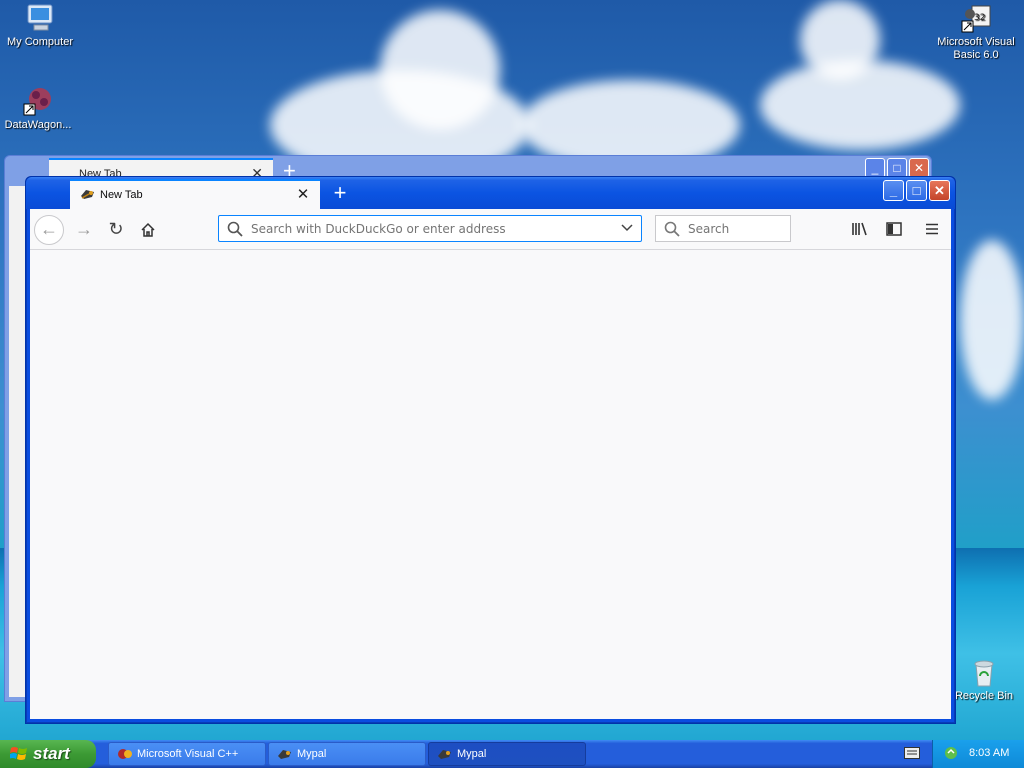 Image resolution: width=1024 pixels, height=768 pixels. I want to click on taskbar-item-mypal-active: Mypal, so click(507, 754).